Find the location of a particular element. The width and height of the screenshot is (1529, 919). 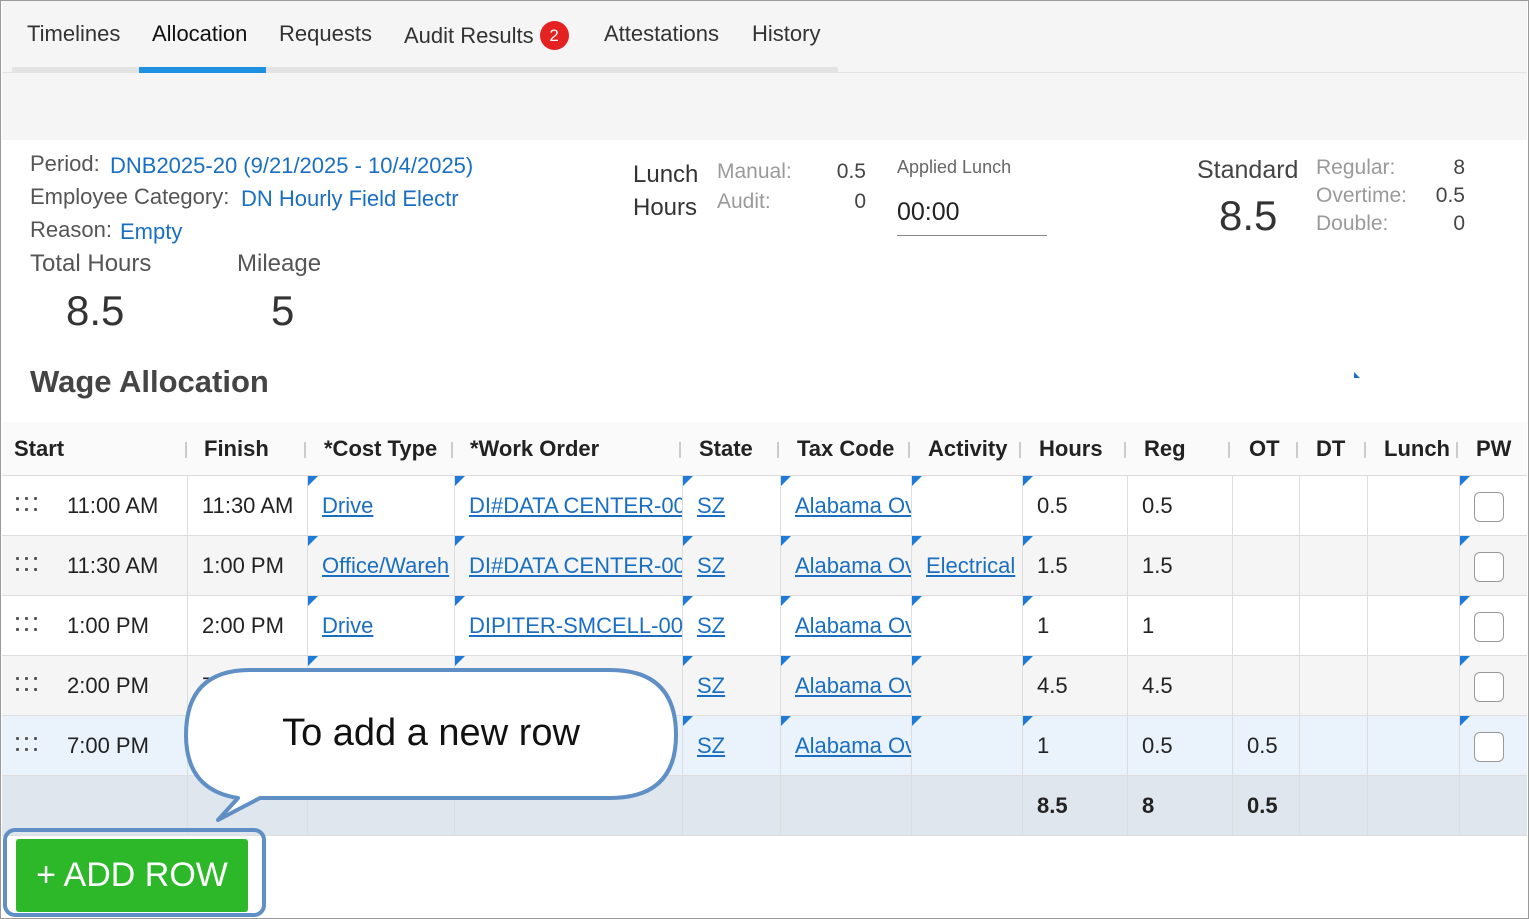

cell-activity-value: Electrical is located at coordinates (970, 565).